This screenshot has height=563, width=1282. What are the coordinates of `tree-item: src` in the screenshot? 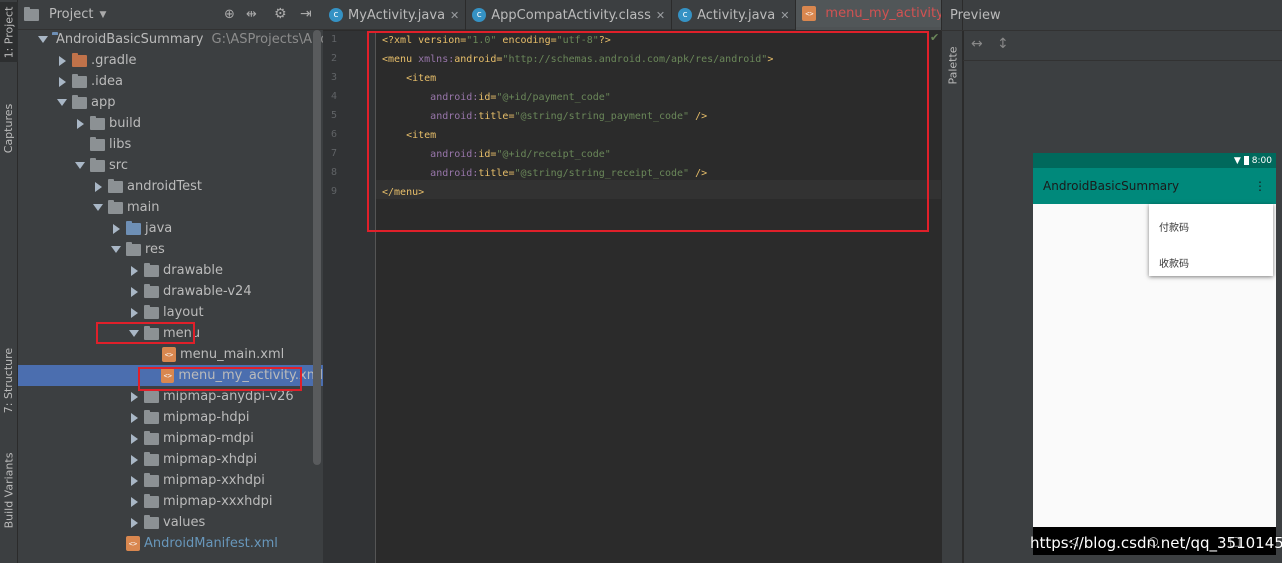 It's located at (170, 165).